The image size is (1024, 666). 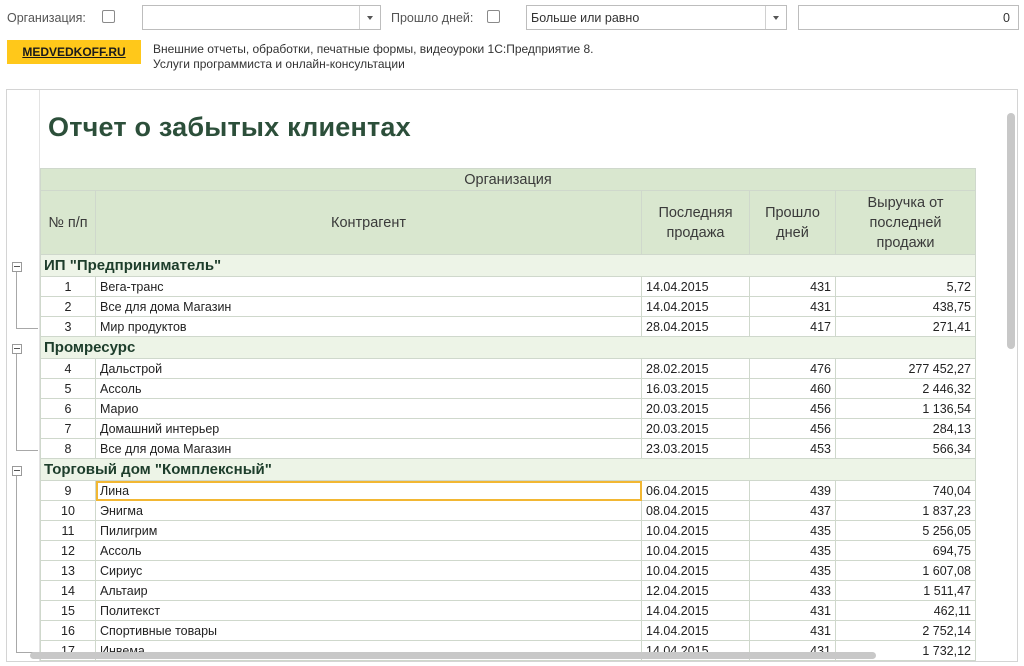 What do you see at coordinates (68, 448) in the screenshot?
I see `row-number: 8` at bounding box center [68, 448].